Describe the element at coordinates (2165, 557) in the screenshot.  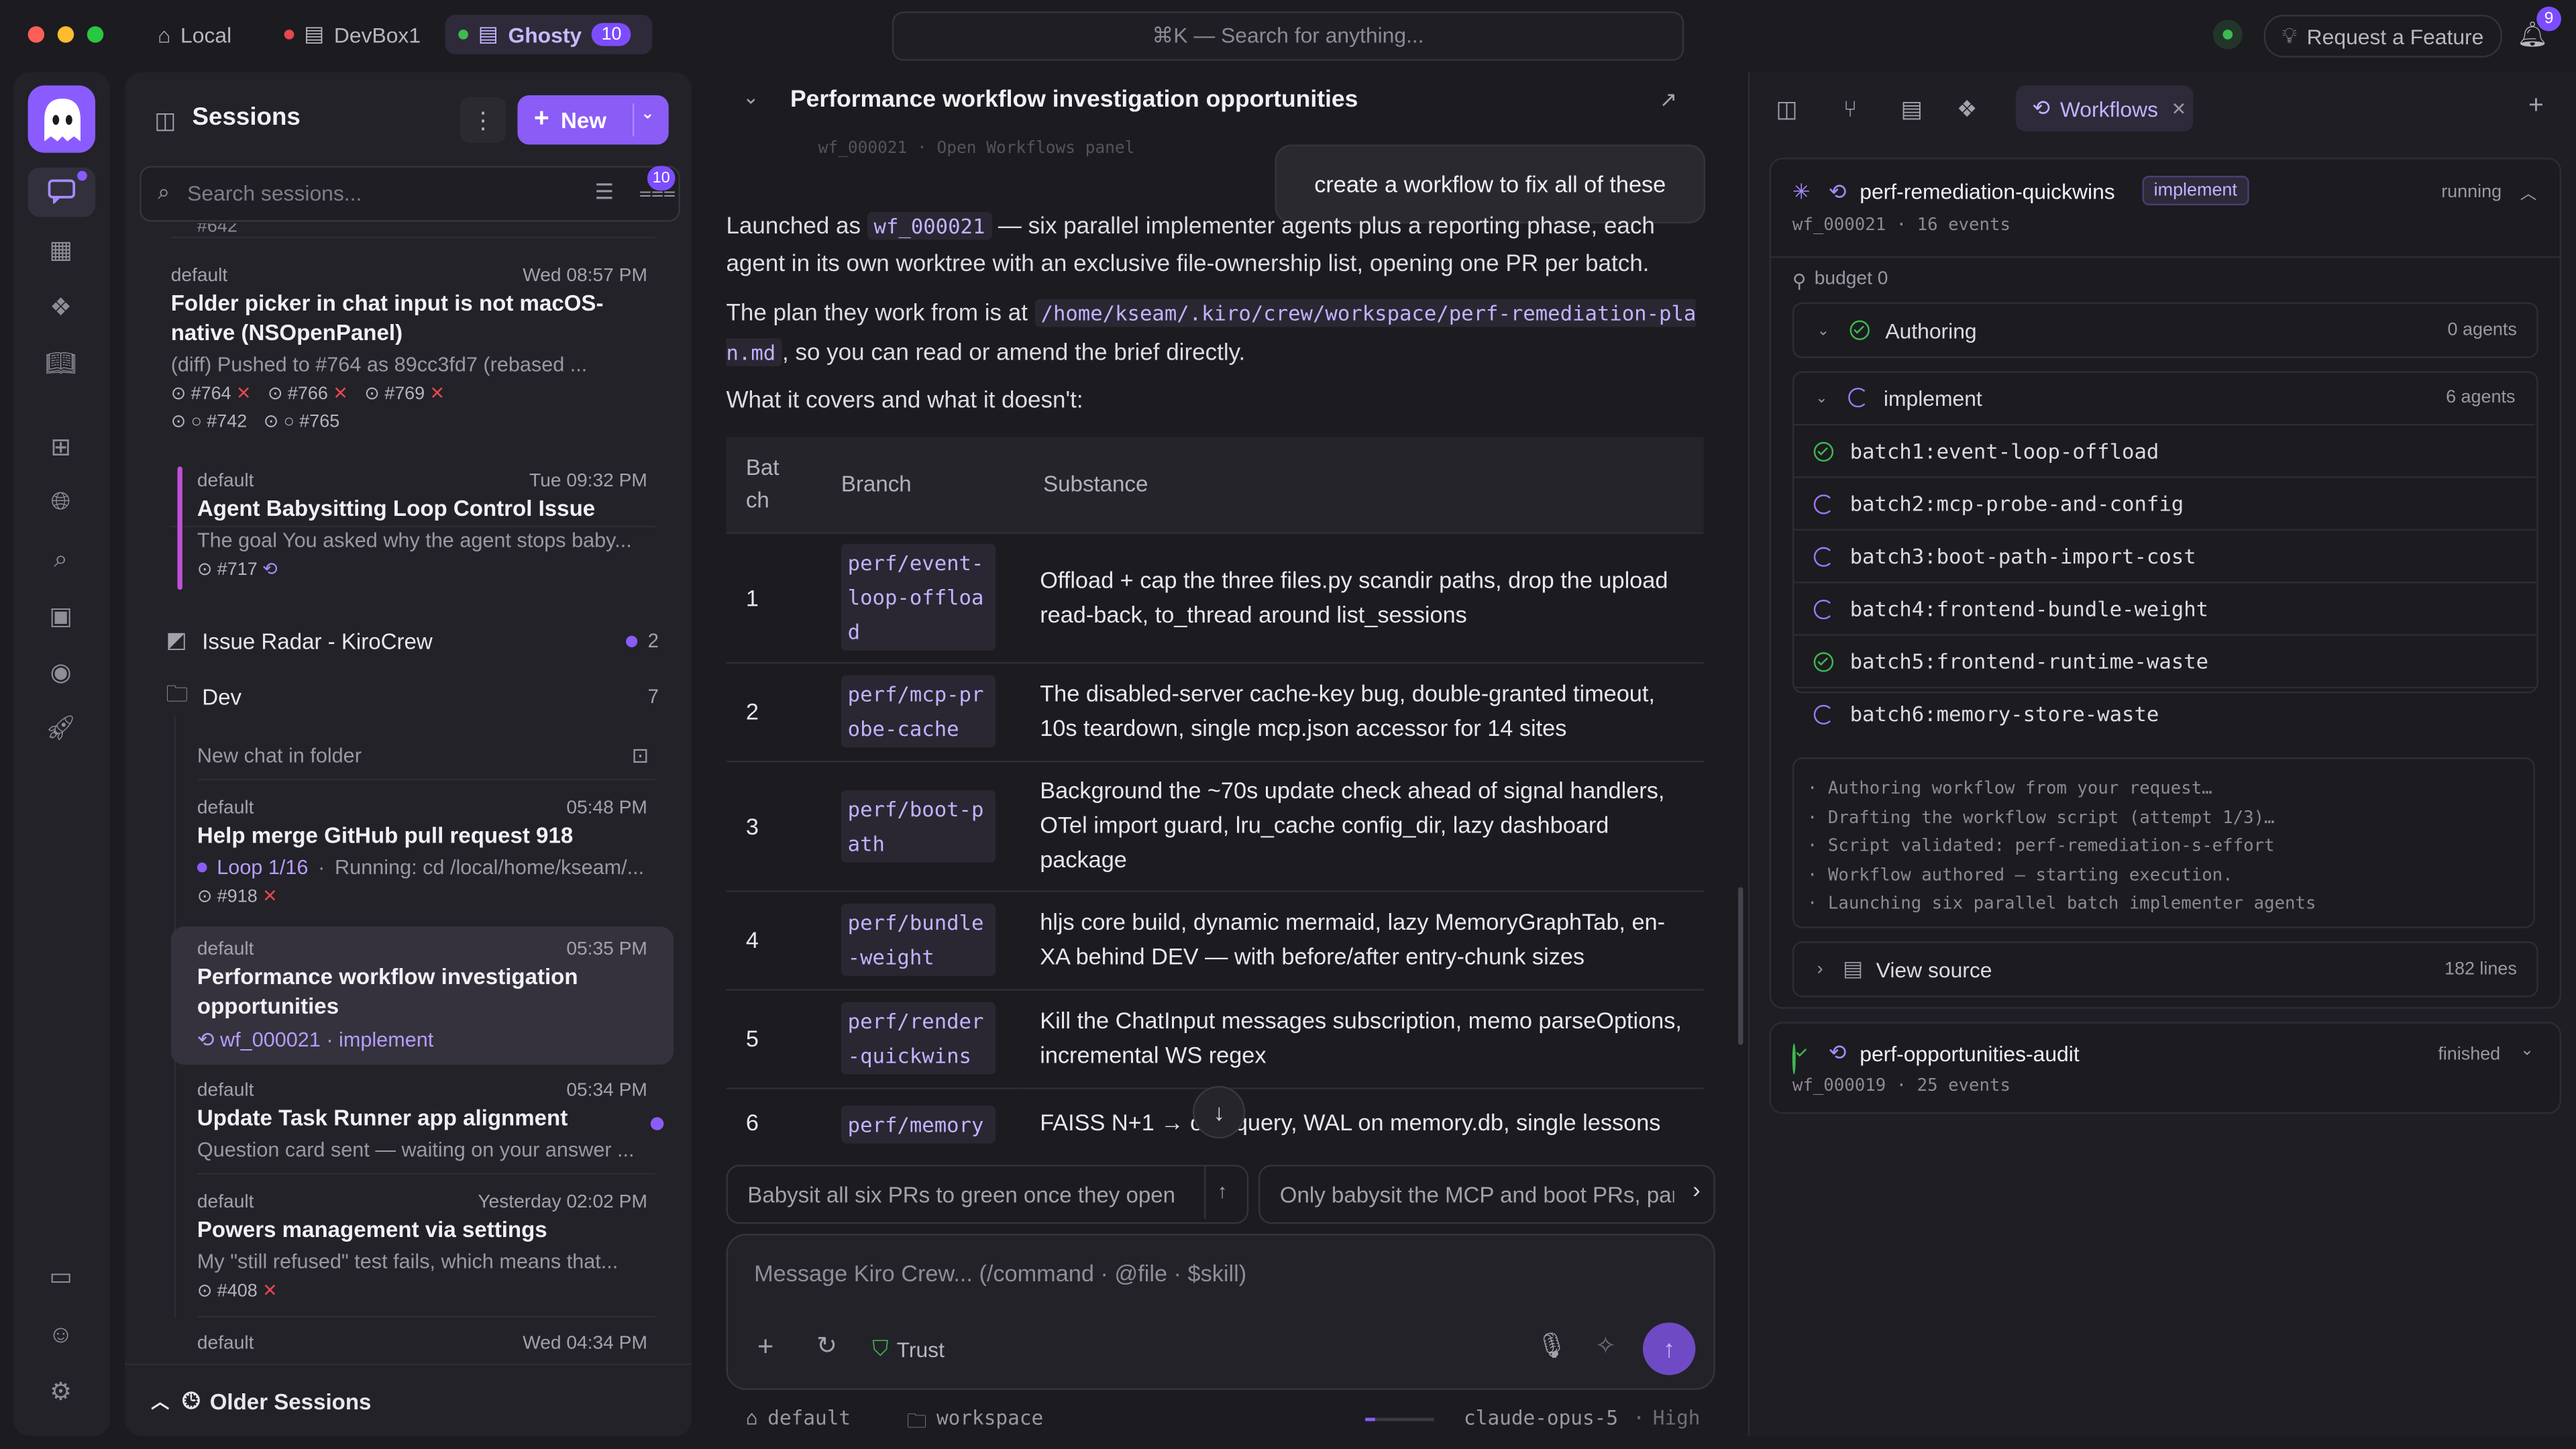
I see `batch-row: batch3:boot-path-import-cost` at that location.